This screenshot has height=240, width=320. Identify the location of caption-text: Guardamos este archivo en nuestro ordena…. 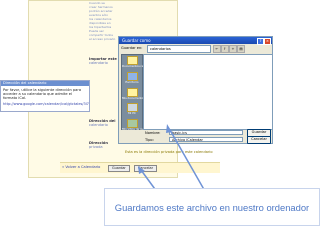
(212, 207).